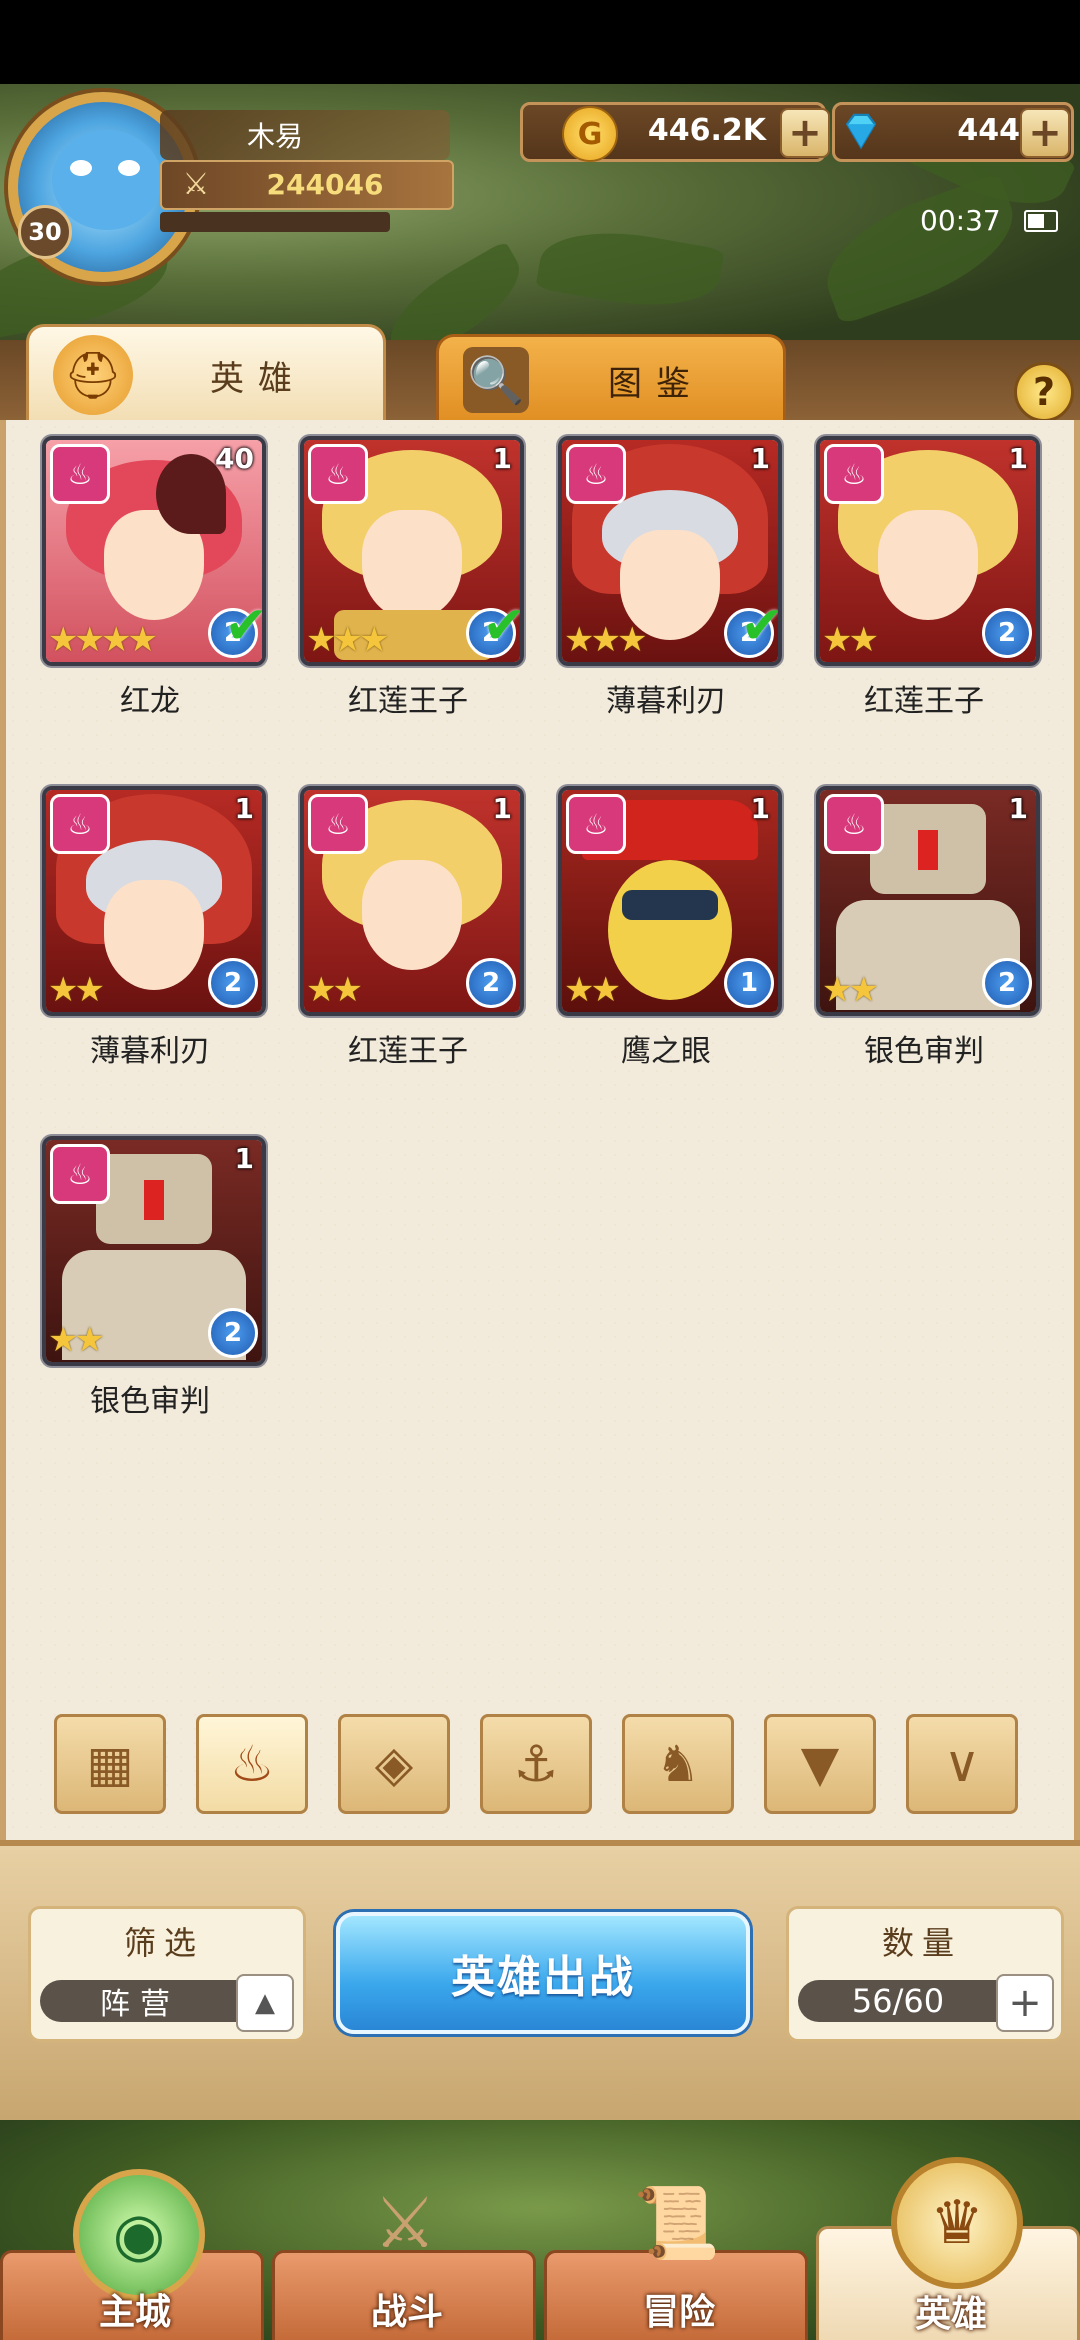 The width and height of the screenshot is (1080, 2340). I want to click on grid-icon: ▦, so click(110, 1764).